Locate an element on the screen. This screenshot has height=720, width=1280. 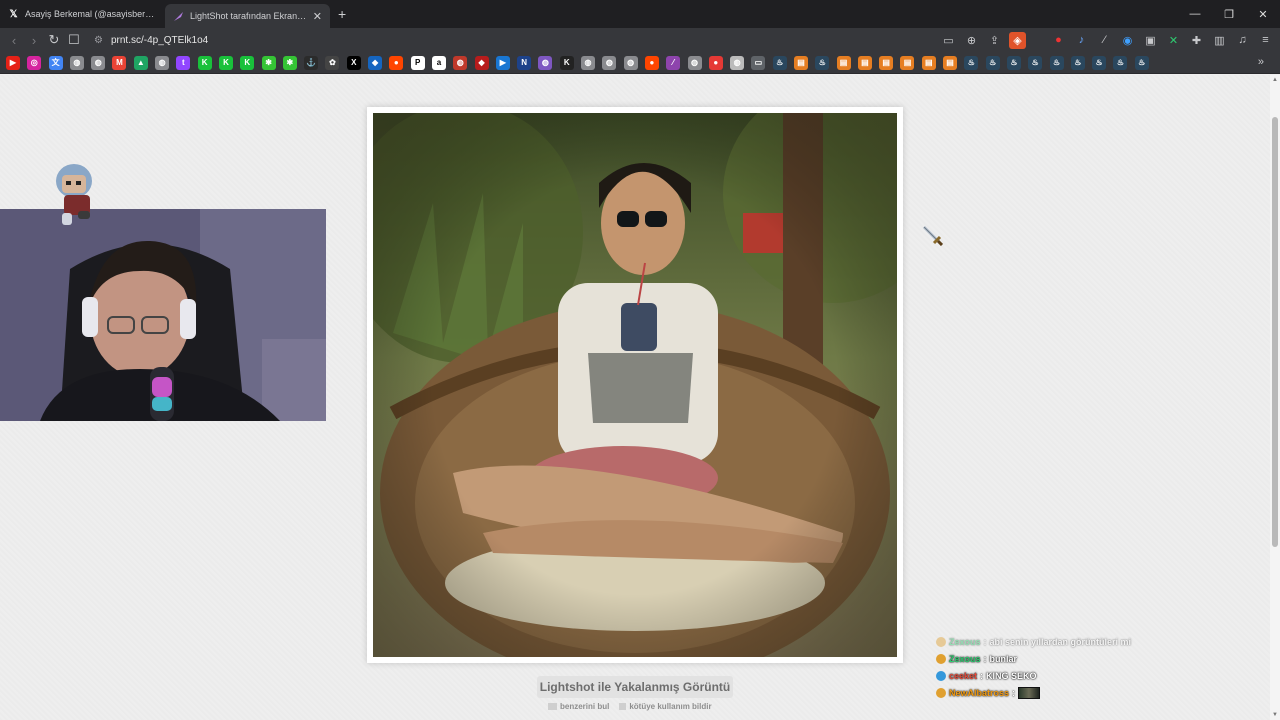
anchor-icon: ⚓ is located at coordinates (311, 62).